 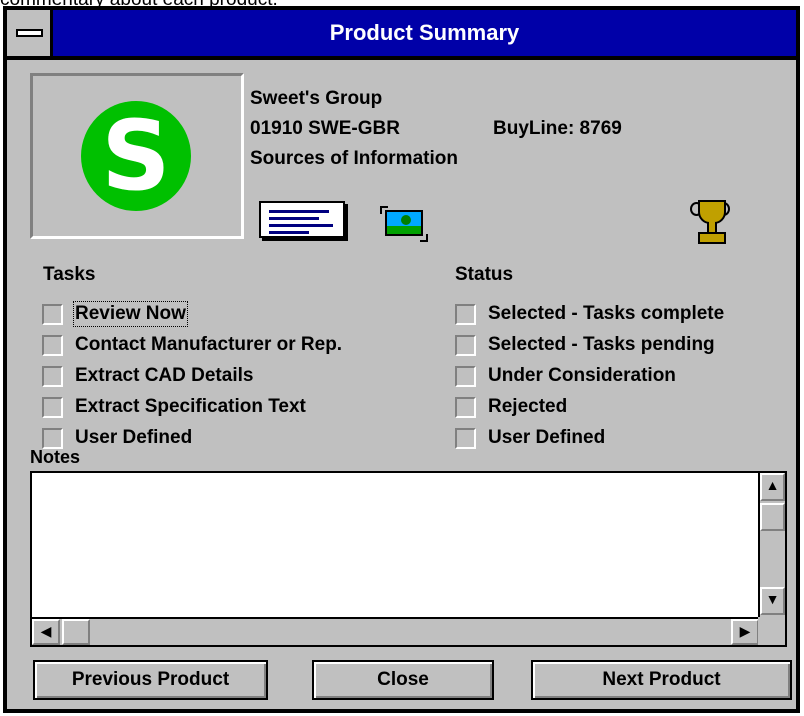 I want to click on product-logo-frame: S, so click(x=137, y=156).